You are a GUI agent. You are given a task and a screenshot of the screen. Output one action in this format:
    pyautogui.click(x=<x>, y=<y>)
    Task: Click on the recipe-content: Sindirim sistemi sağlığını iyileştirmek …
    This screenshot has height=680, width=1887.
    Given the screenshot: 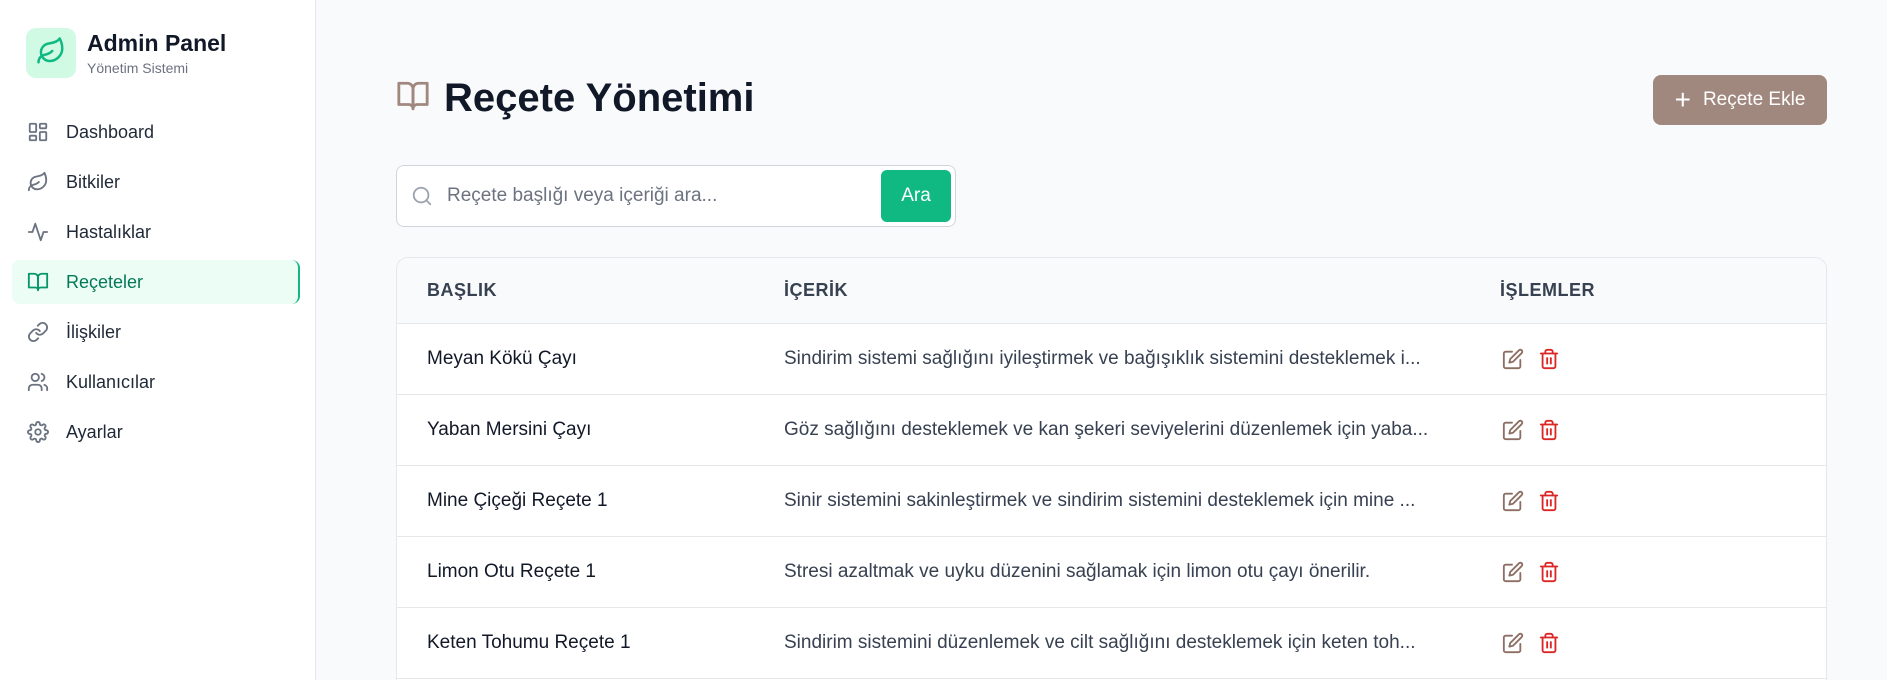 What is the action you would take?
    pyautogui.click(x=1102, y=358)
    